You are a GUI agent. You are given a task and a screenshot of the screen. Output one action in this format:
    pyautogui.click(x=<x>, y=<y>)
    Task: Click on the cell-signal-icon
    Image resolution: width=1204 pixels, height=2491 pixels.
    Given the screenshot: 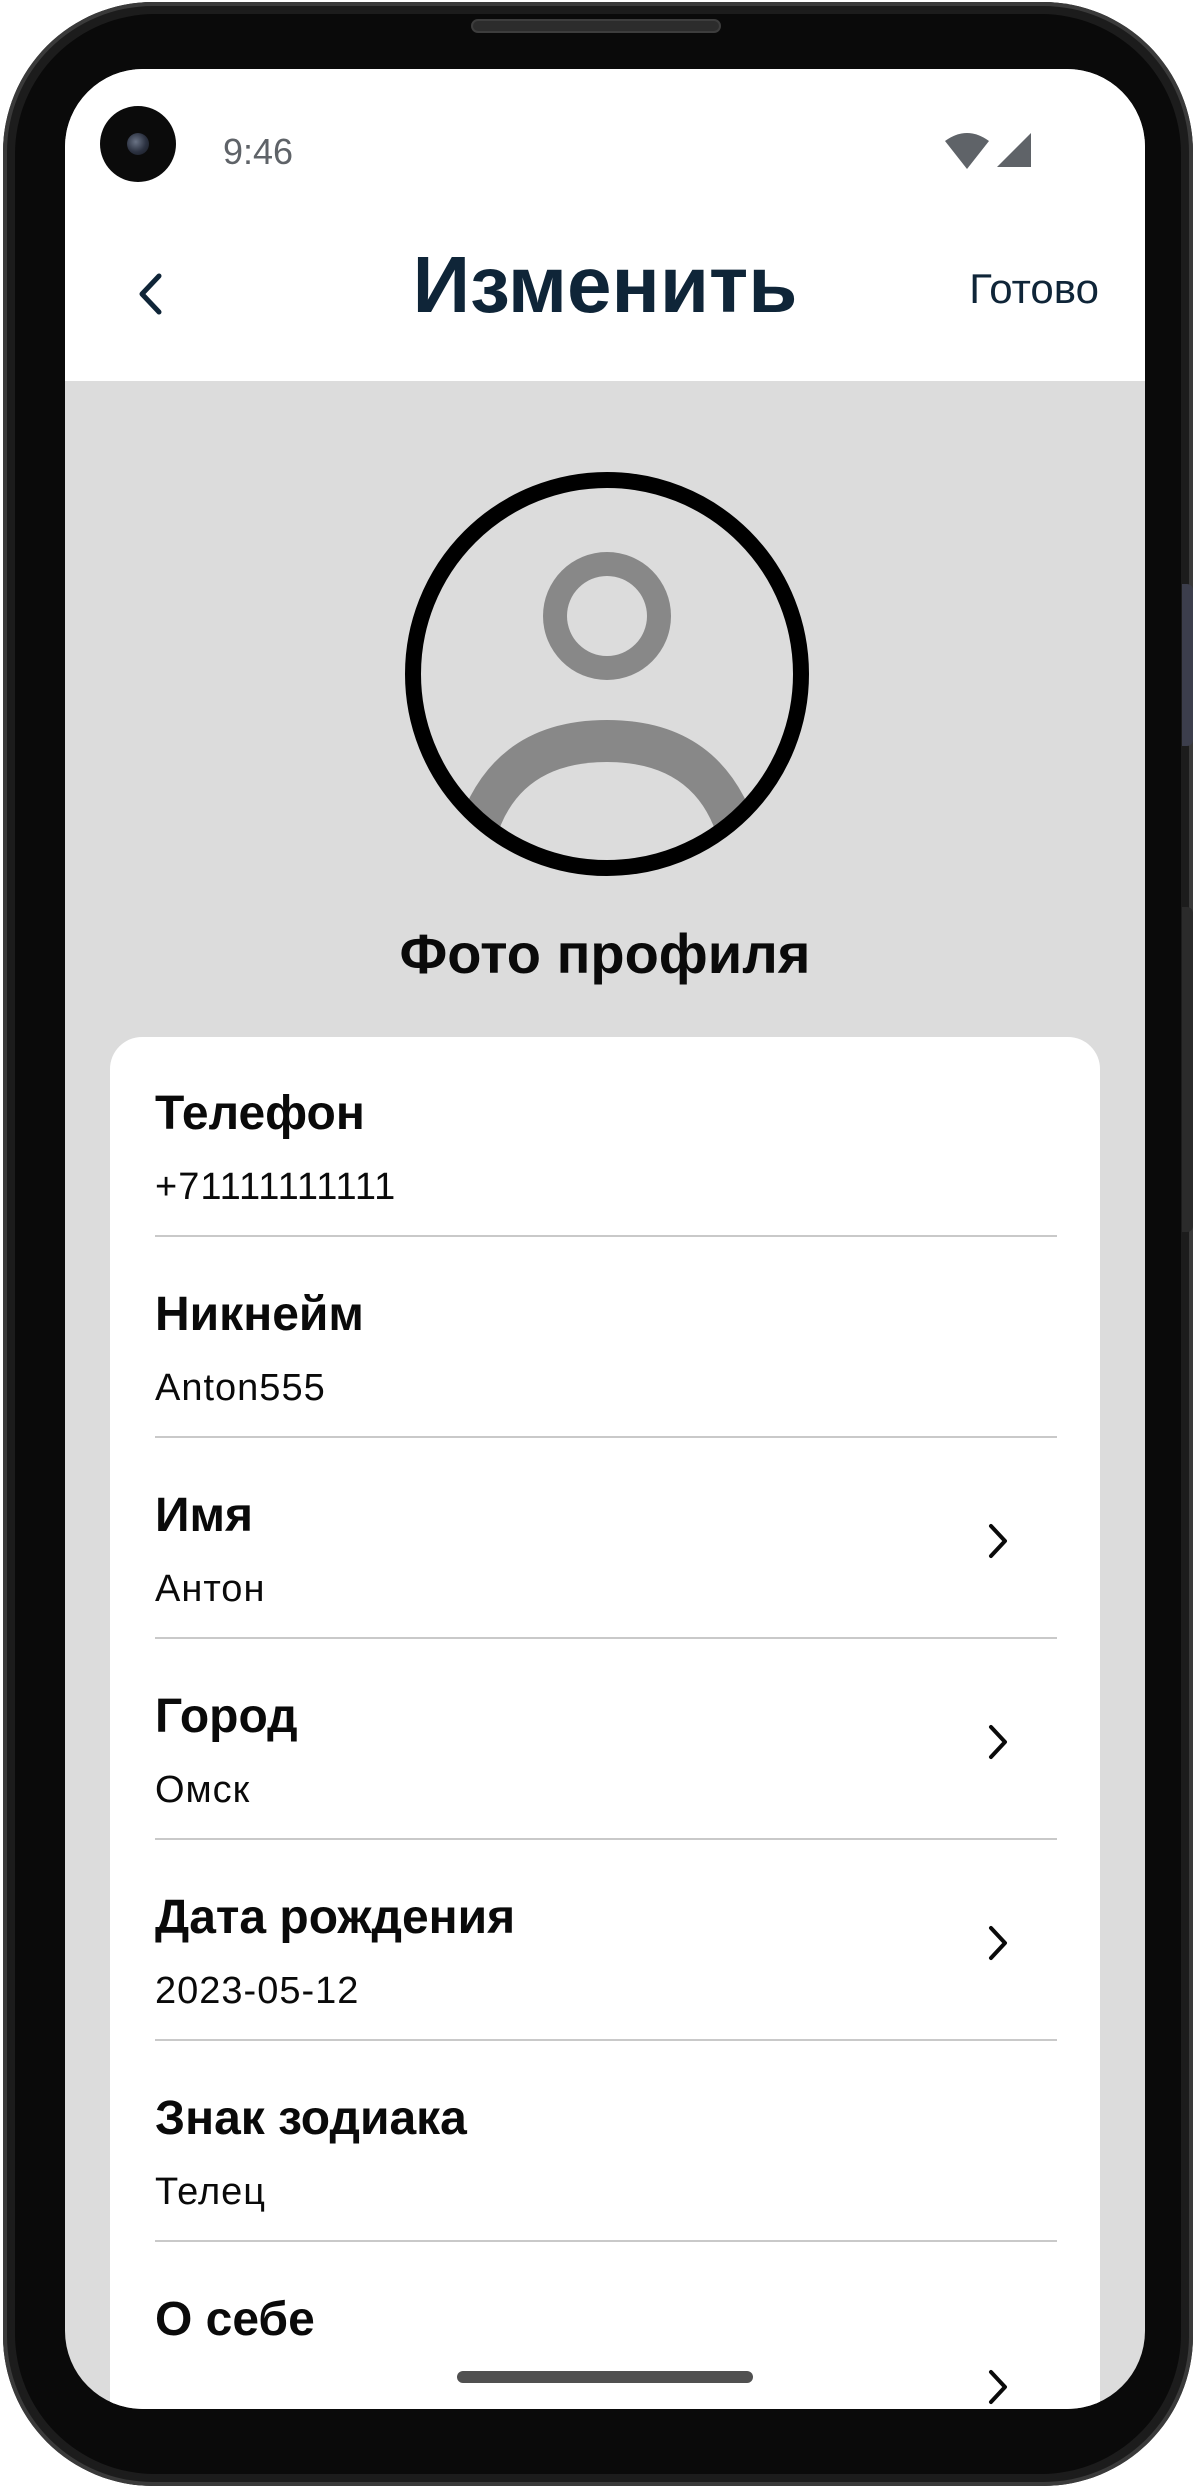 What is the action you would take?
    pyautogui.click(x=1014, y=150)
    